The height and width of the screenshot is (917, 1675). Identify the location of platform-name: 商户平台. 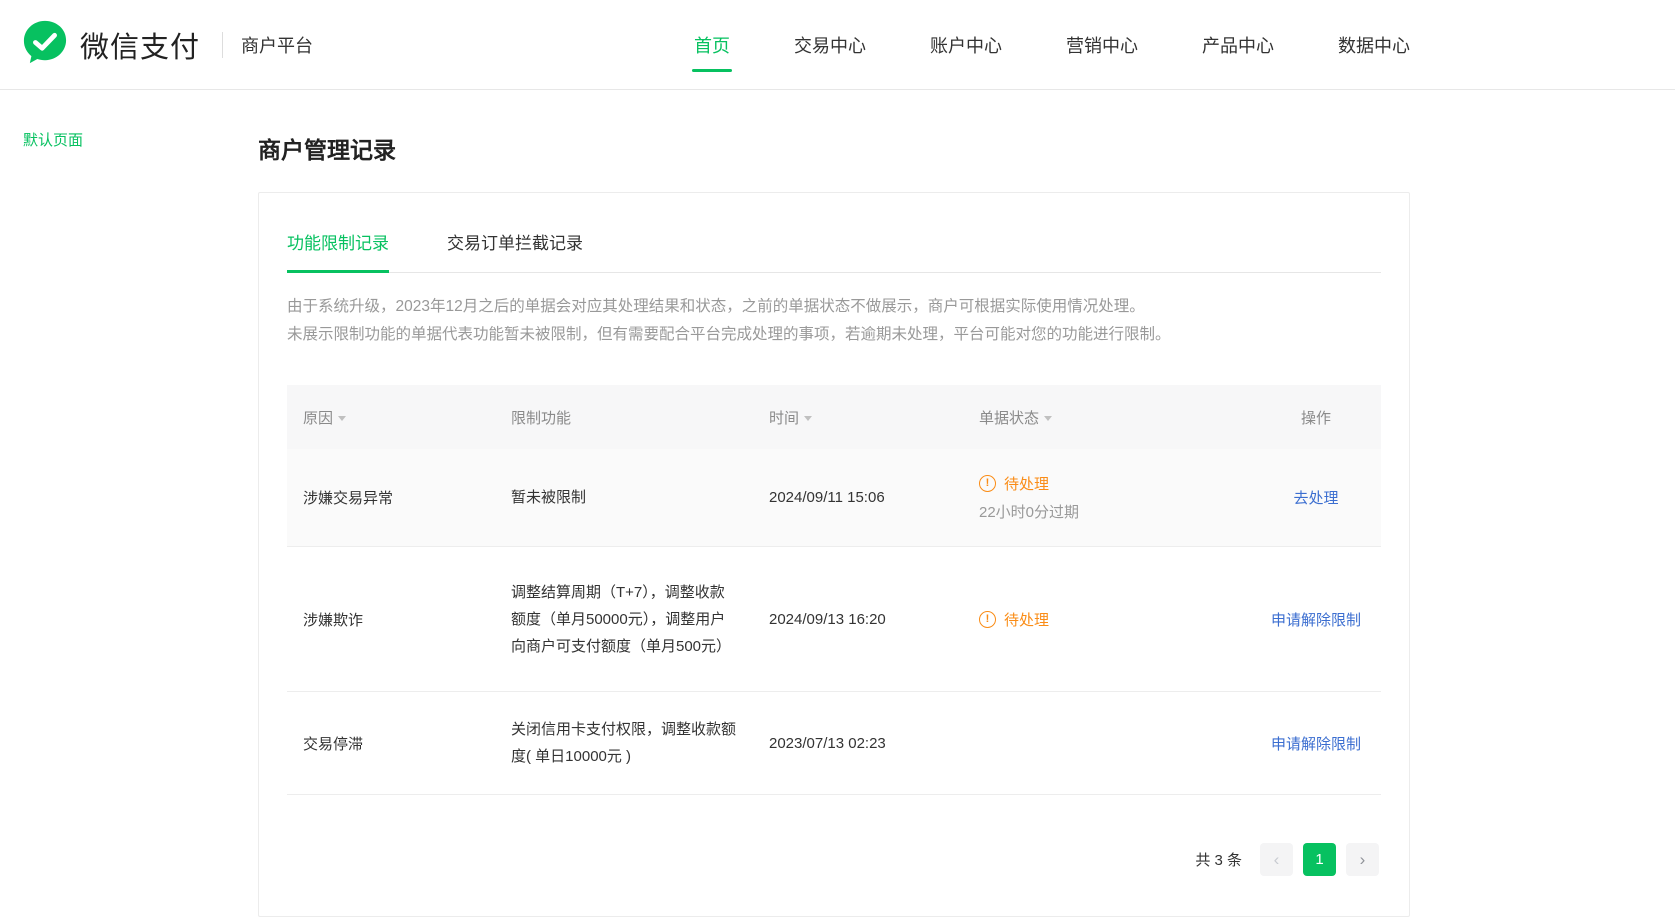
(277, 45).